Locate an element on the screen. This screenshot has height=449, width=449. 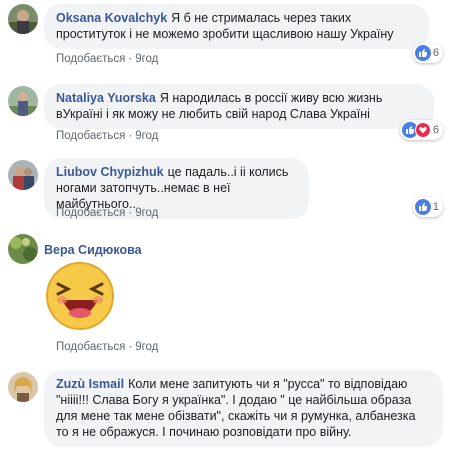
comment-author: Nataliya Yuorska is located at coordinates (106, 98).